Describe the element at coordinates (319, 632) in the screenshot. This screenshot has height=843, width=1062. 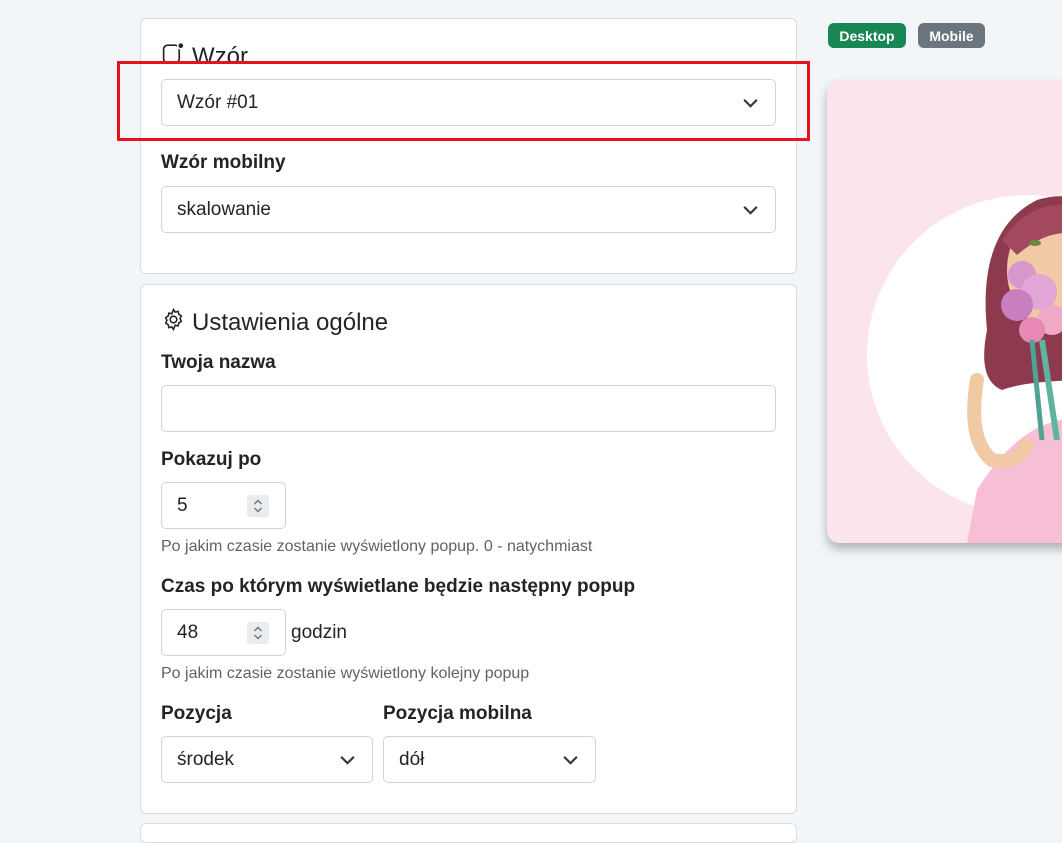
I see `next-popup-unit: godzin` at that location.